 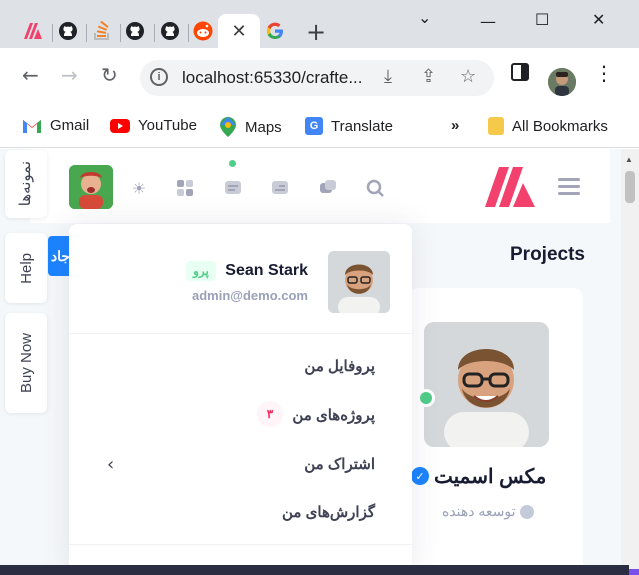 I want to click on reddit-icon, so click(x=203, y=31).